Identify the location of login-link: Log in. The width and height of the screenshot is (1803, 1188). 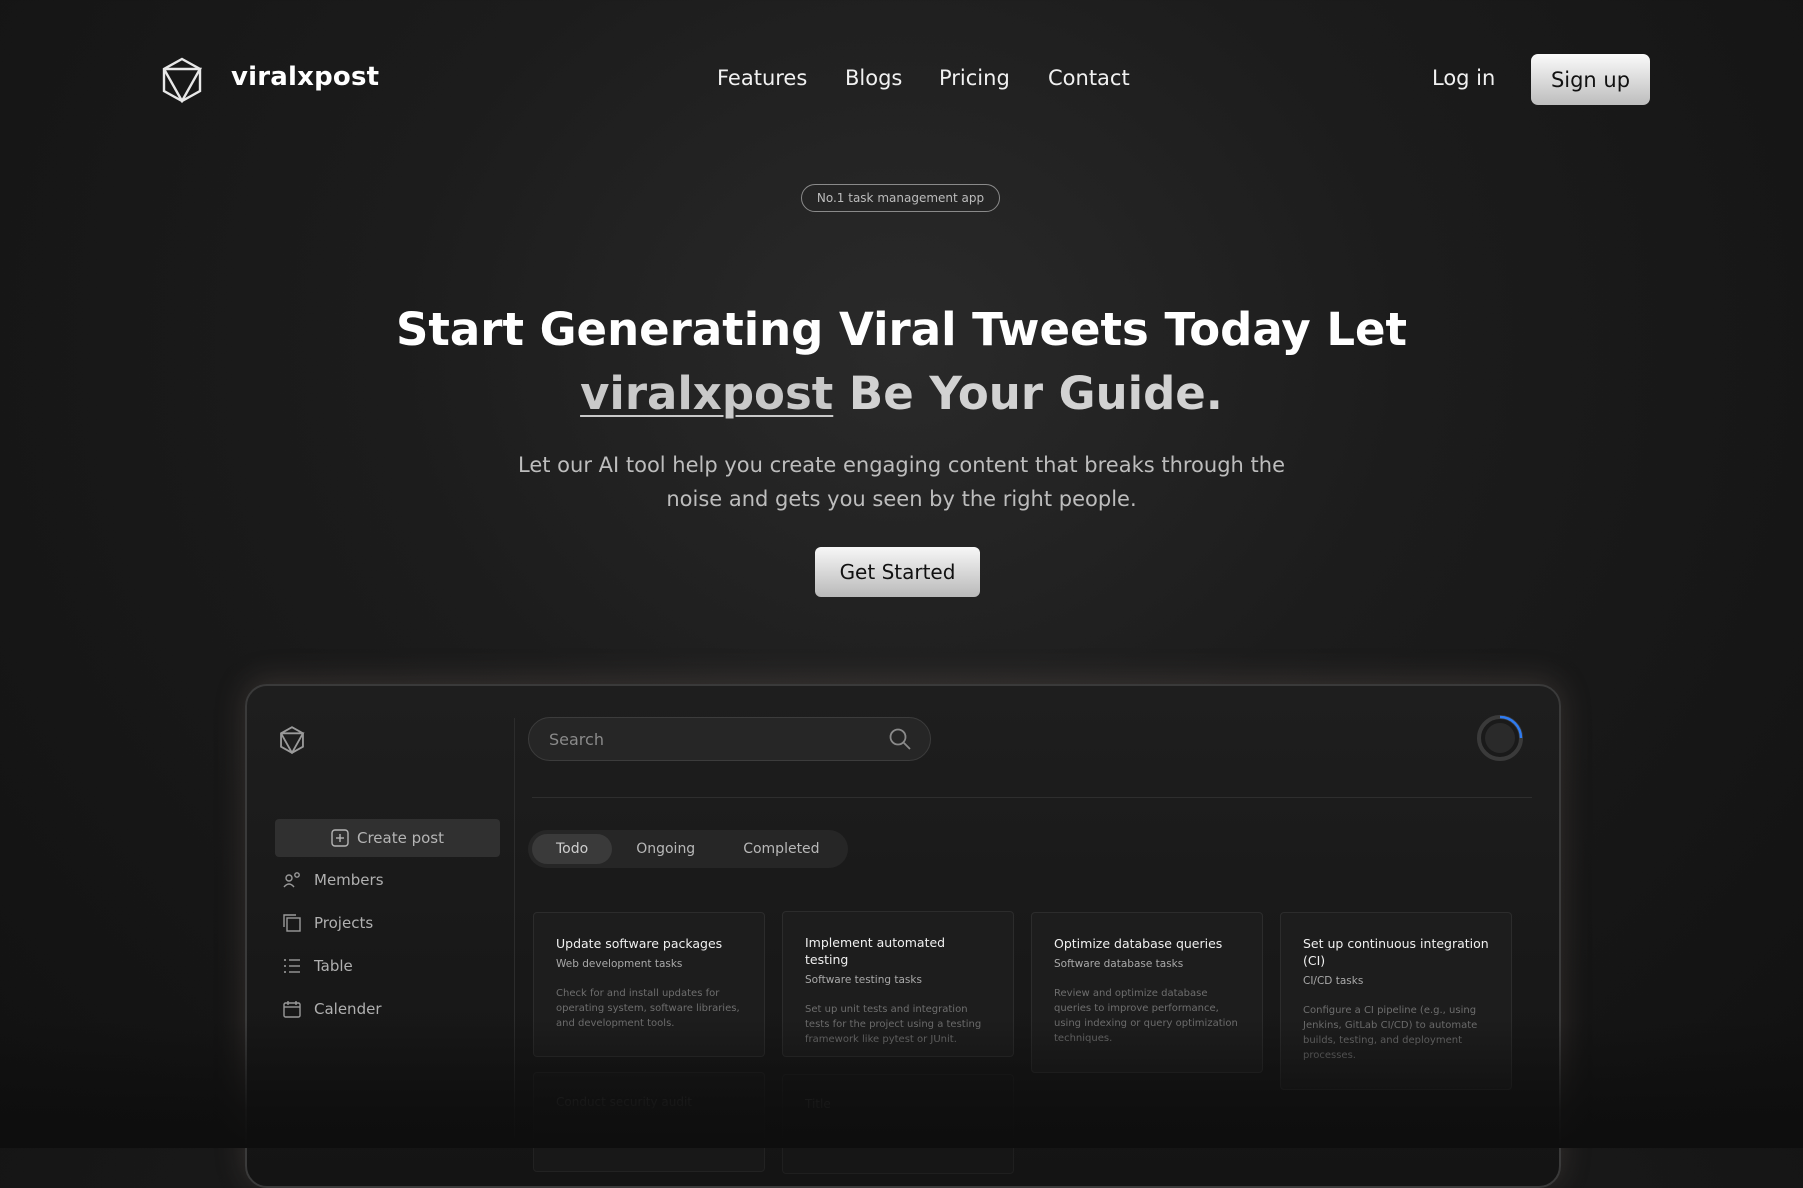
(1463, 78).